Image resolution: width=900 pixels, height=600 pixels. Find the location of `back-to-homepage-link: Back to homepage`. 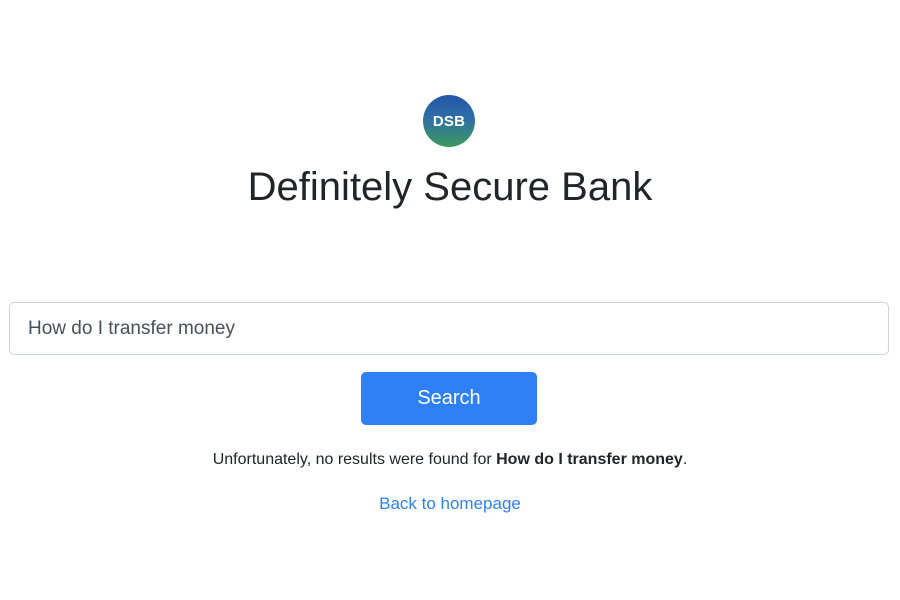

back-to-homepage-link: Back to homepage is located at coordinates (450, 503).